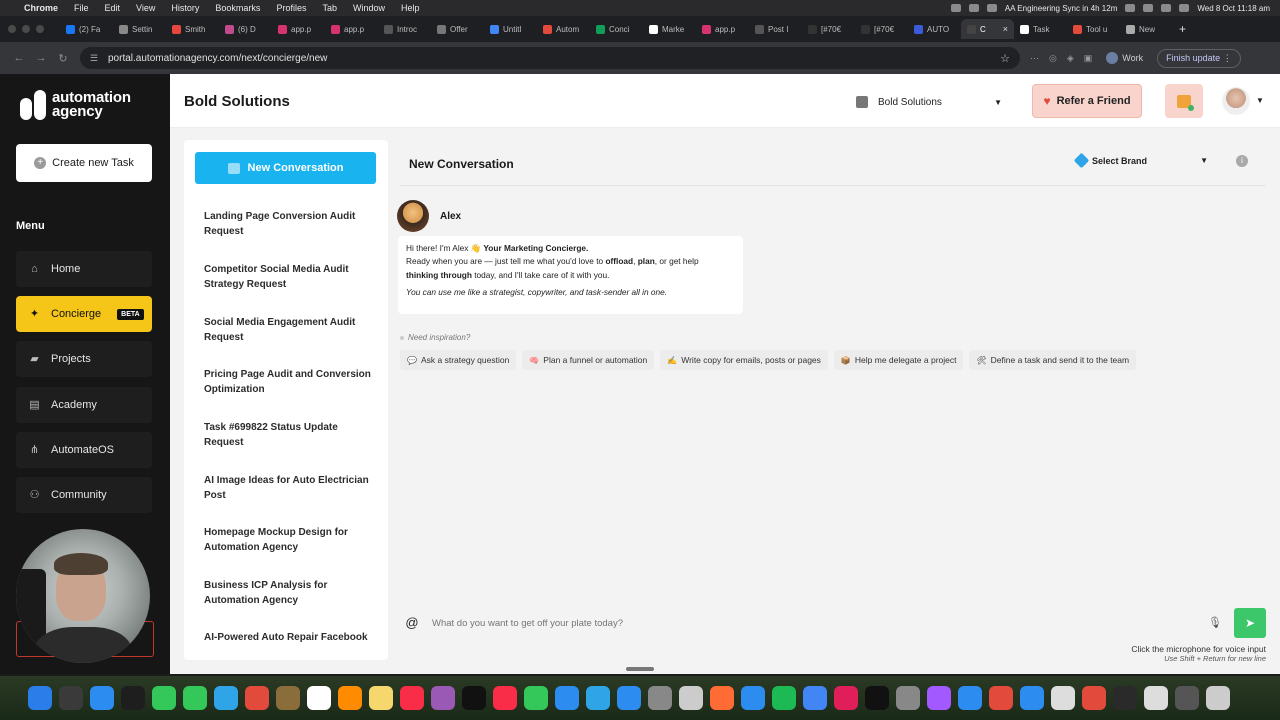 This screenshot has width=1280, height=720. What do you see at coordinates (84, 163) in the screenshot?
I see `create-new-task-button: + Create new Task` at bounding box center [84, 163].